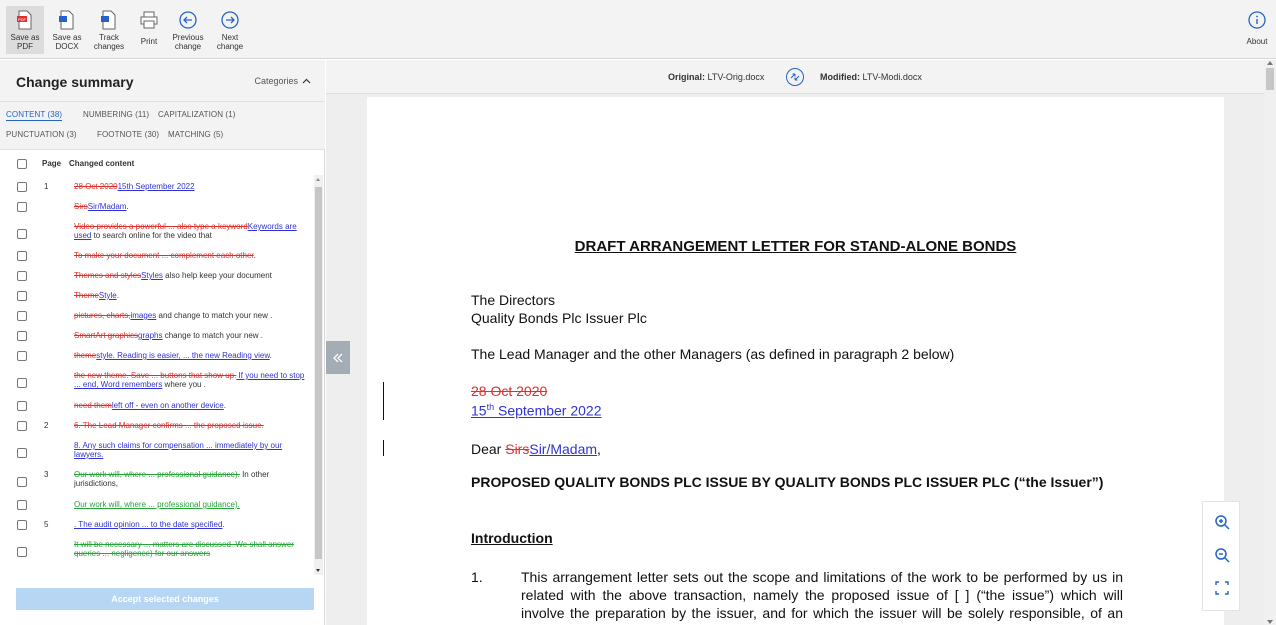 Image resolution: width=1276 pixels, height=625 pixels. Describe the element at coordinates (536, 410) in the screenshot. I see `date-inserted: 15th September 2022` at that location.